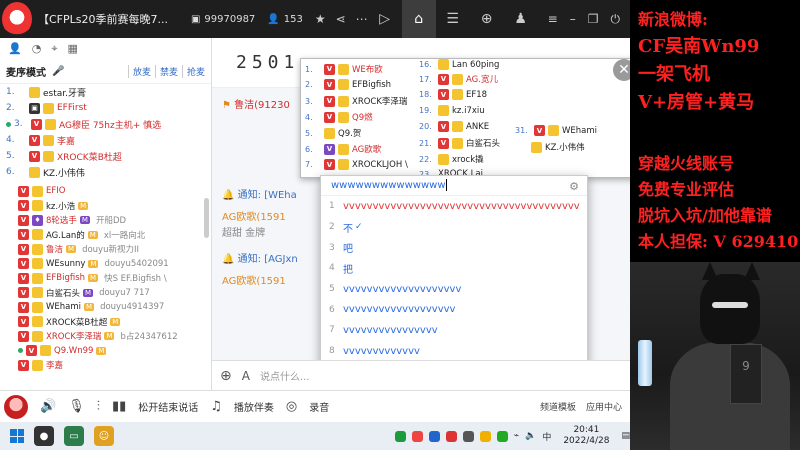 This screenshot has height=450, width=800. I want to click on ime-candidate: 3吧, so click(454, 247).